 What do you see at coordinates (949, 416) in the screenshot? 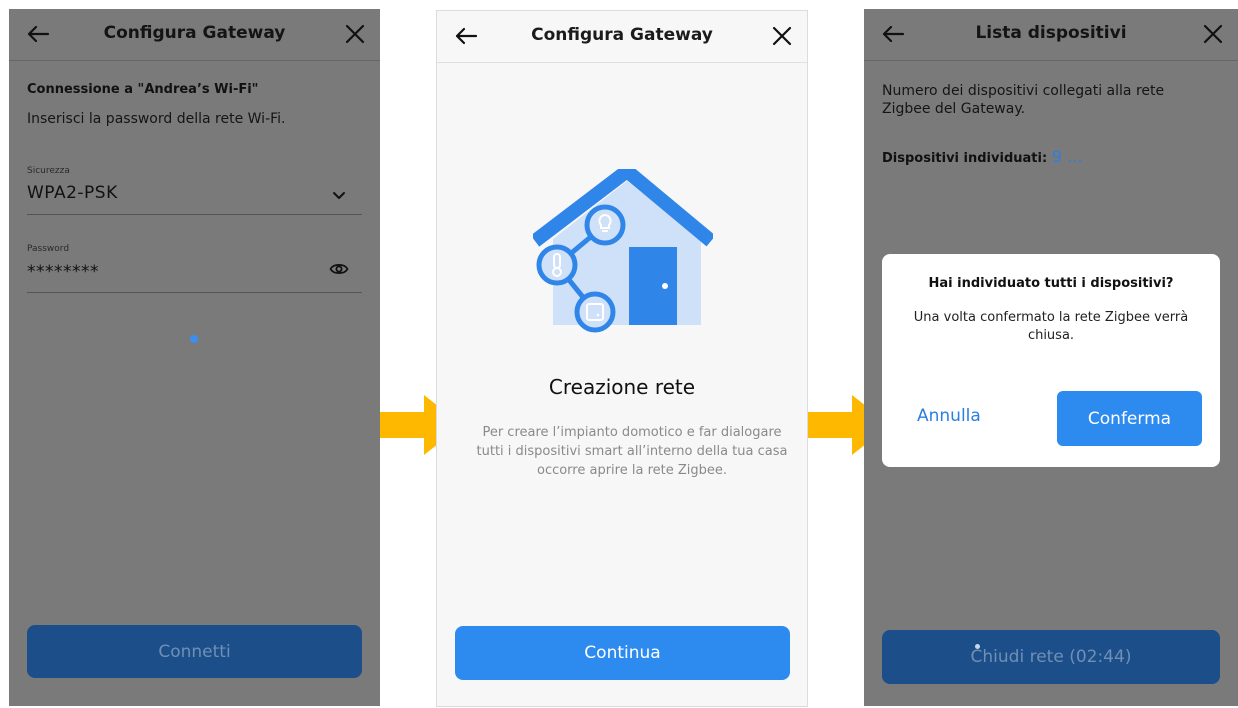
I see `cancel-button: Annulla` at bounding box center [949, 416].